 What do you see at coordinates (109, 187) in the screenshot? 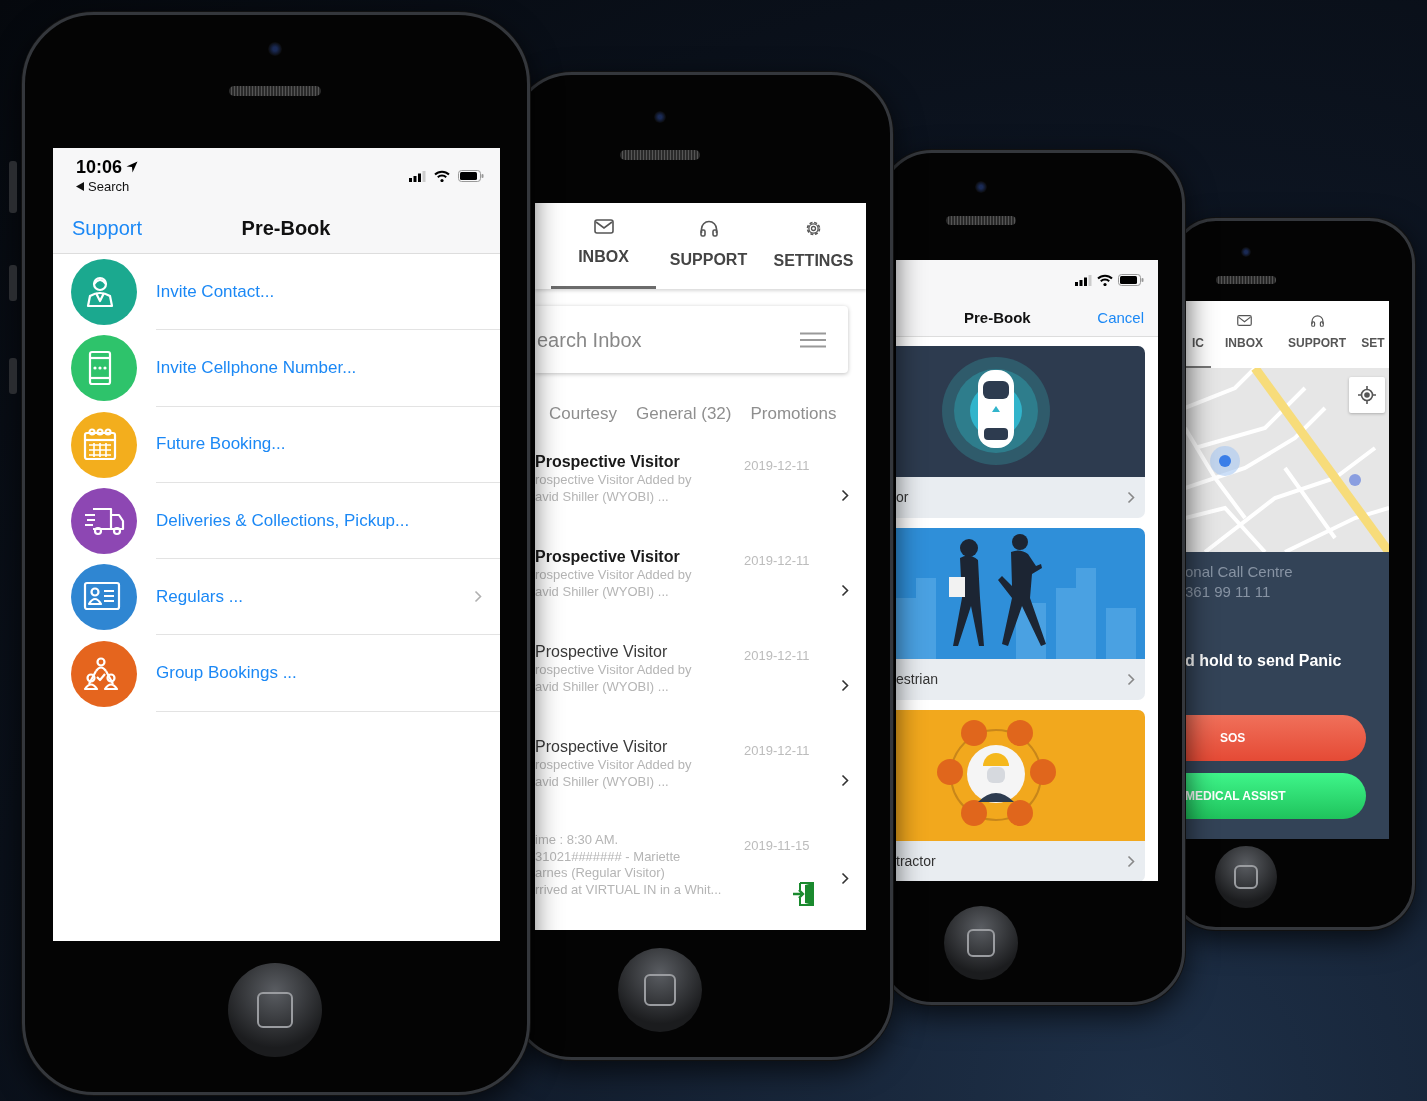
I see `back-link: Search` at bounding box center [109, 187].